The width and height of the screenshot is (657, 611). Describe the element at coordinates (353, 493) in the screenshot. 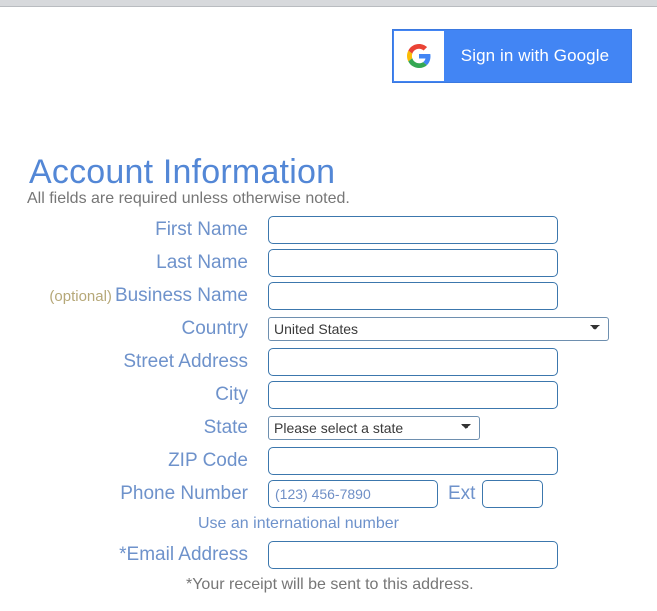

I see `phone-number-input` at that location.